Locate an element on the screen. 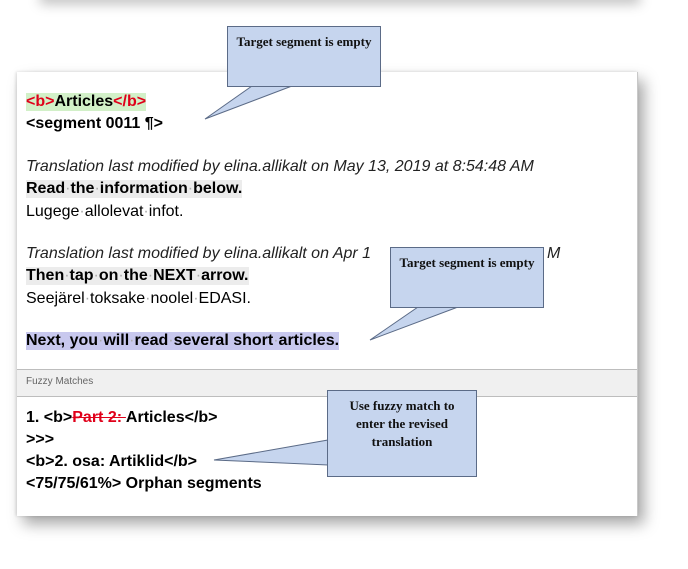 Image resolution: width=688 pixels, height=569 pixels. callout-target-empty-middle: Target segment is empty is located at coordinates (467, 277).